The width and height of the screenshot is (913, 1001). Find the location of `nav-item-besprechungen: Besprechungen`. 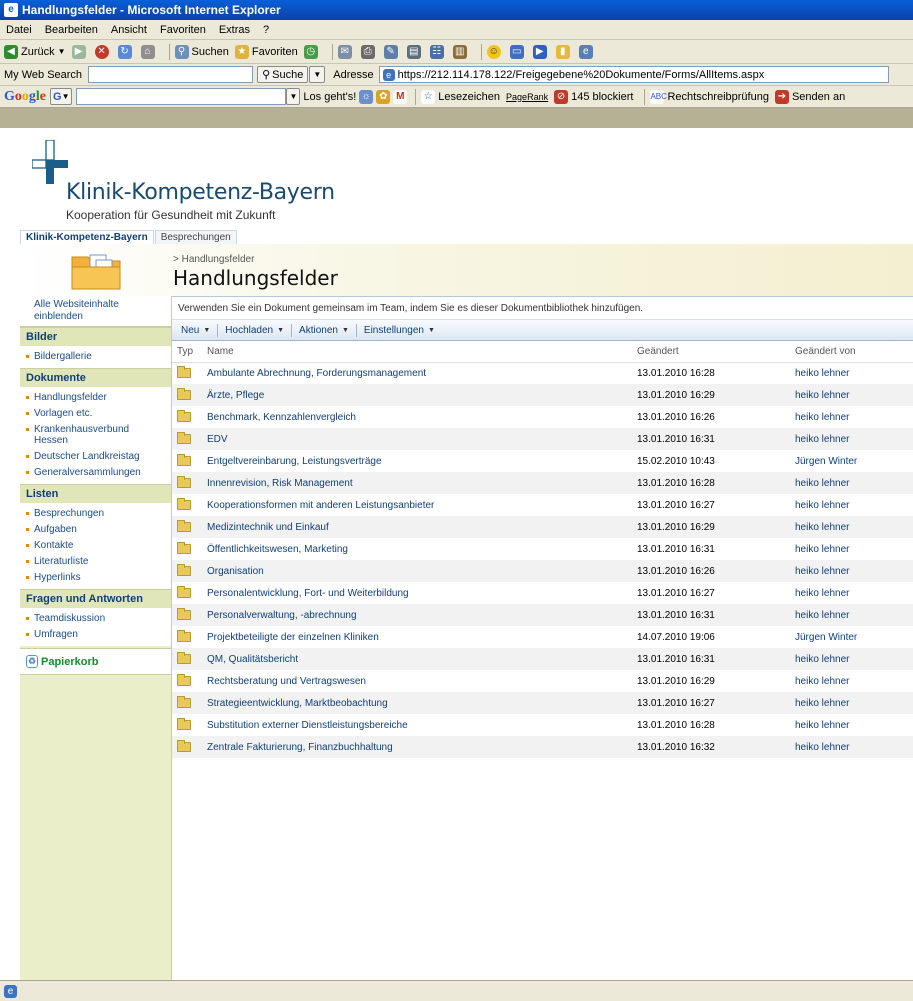

nav-item-besprechungen: Besprechungen is located at coordinates (95, 514).